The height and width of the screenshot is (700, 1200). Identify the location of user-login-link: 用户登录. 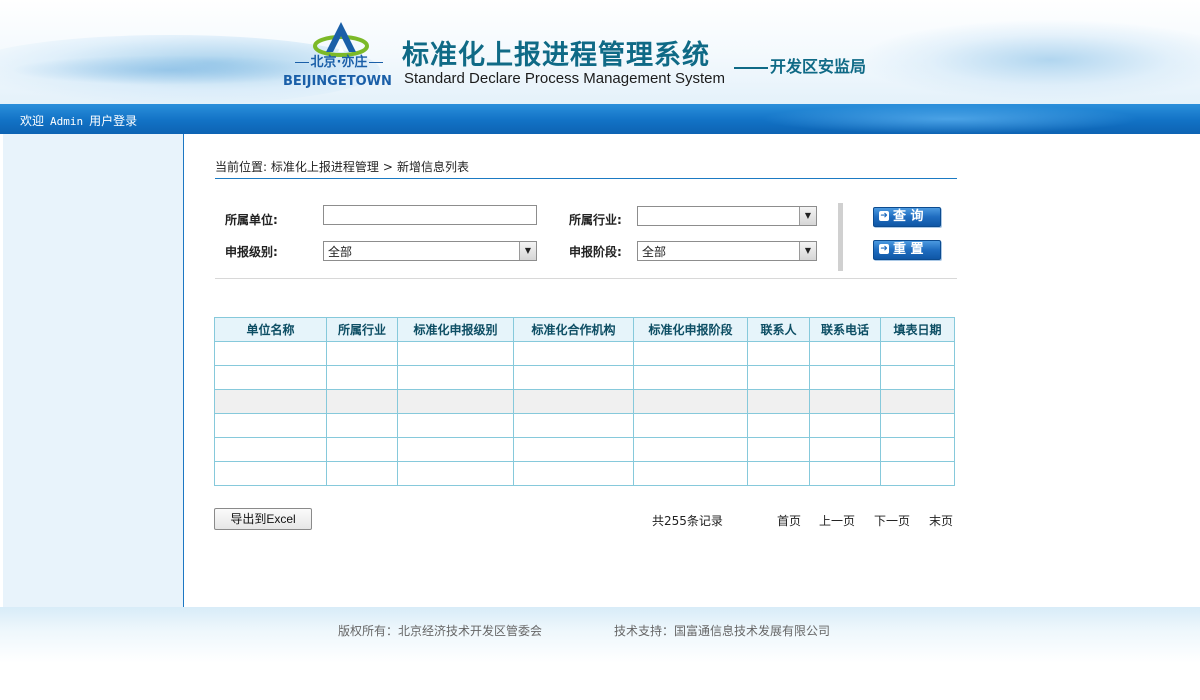
(113, 121).